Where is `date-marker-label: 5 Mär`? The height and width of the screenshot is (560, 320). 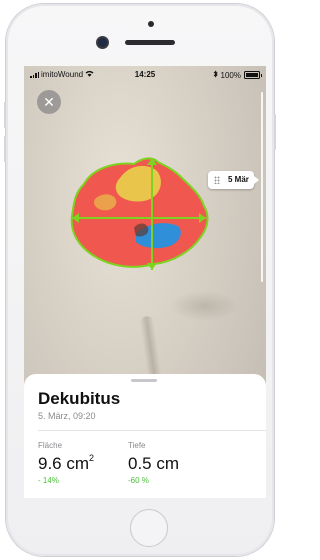 date-marker-label: 5 Mär is located at coordinates (238, 179).